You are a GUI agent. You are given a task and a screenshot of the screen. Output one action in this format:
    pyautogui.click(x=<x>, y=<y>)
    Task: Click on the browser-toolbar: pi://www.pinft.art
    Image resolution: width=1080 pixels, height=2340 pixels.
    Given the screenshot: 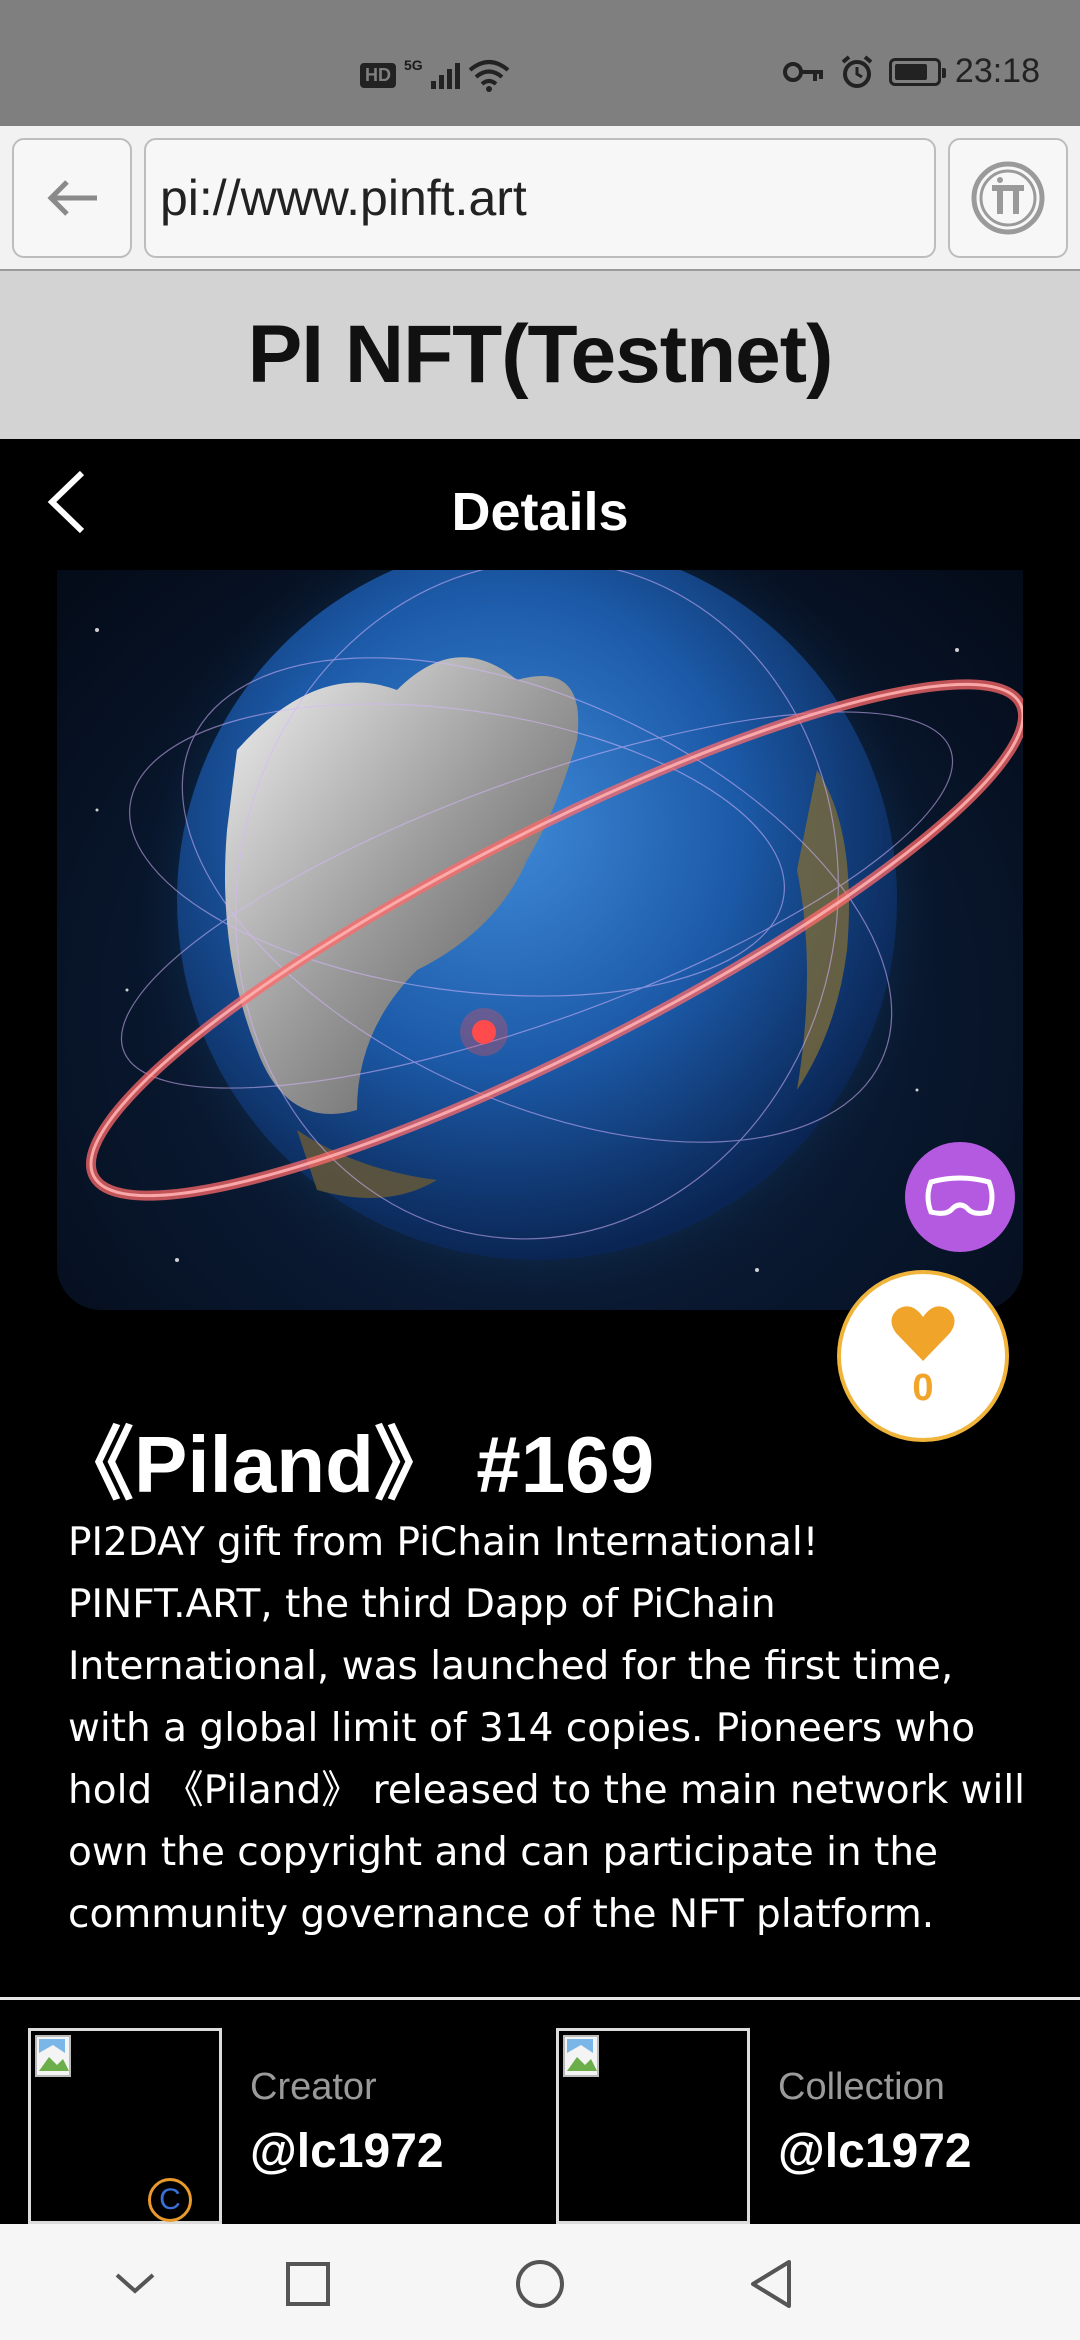 What is the action you would take?
    pyautogui.click(x=540, y=198)
    